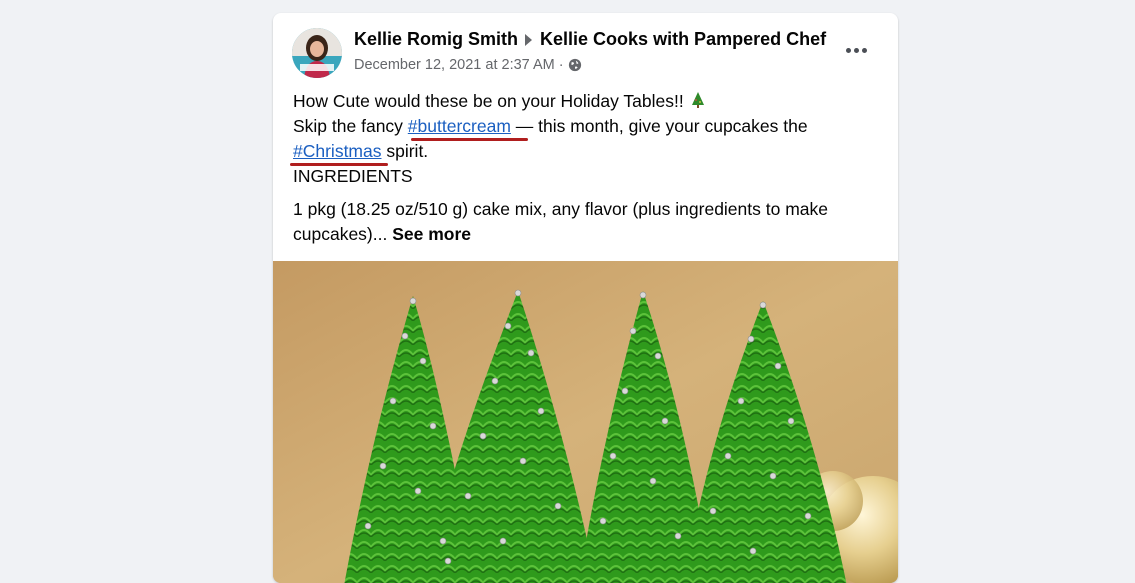  I want to click on post-meta: December 12, 2021 at 2:37 AM ·, so click(468, 65).